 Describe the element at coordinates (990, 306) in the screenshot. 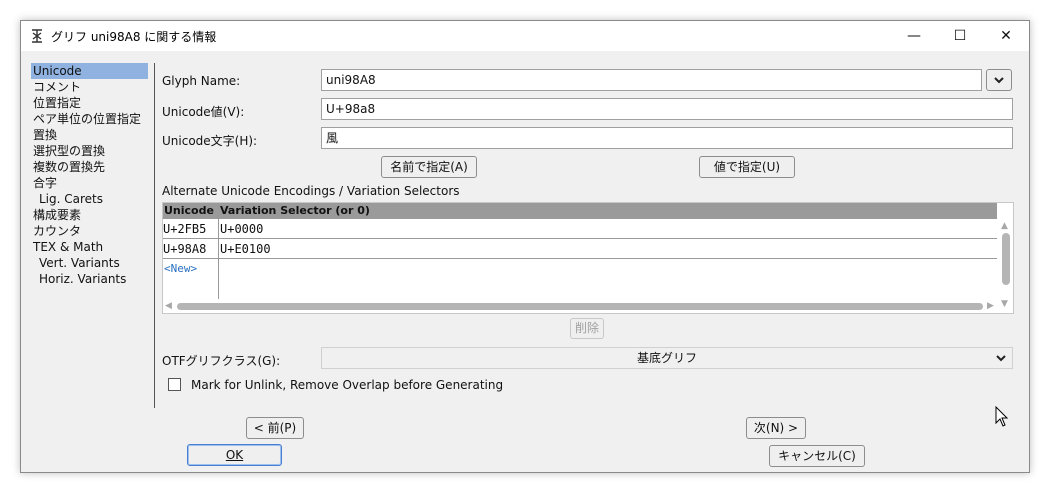

I see `scroll-right-icon: ▶` at that location.